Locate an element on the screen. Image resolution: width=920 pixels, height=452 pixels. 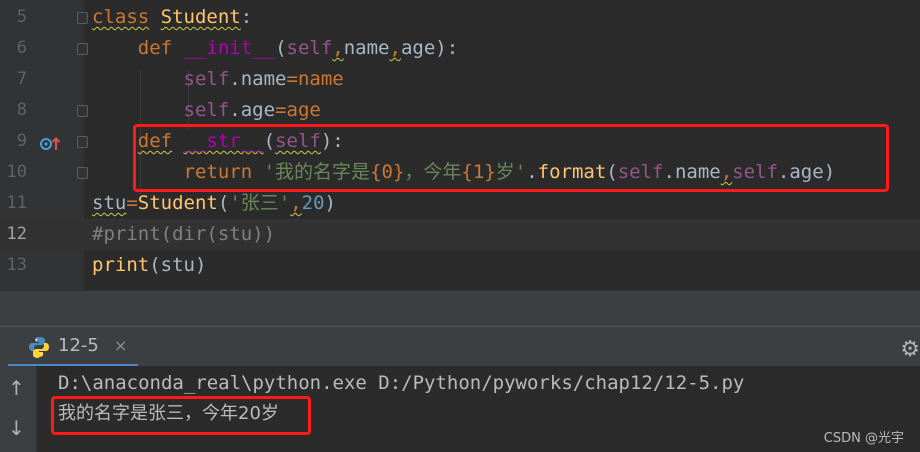
line-number: 10 is located at coordinates (16, 172).